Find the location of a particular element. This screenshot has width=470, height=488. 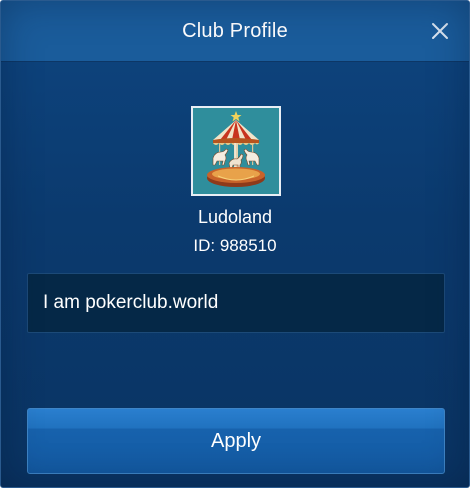

club-id: ID: 988510 is located at coordinates (235, 245).